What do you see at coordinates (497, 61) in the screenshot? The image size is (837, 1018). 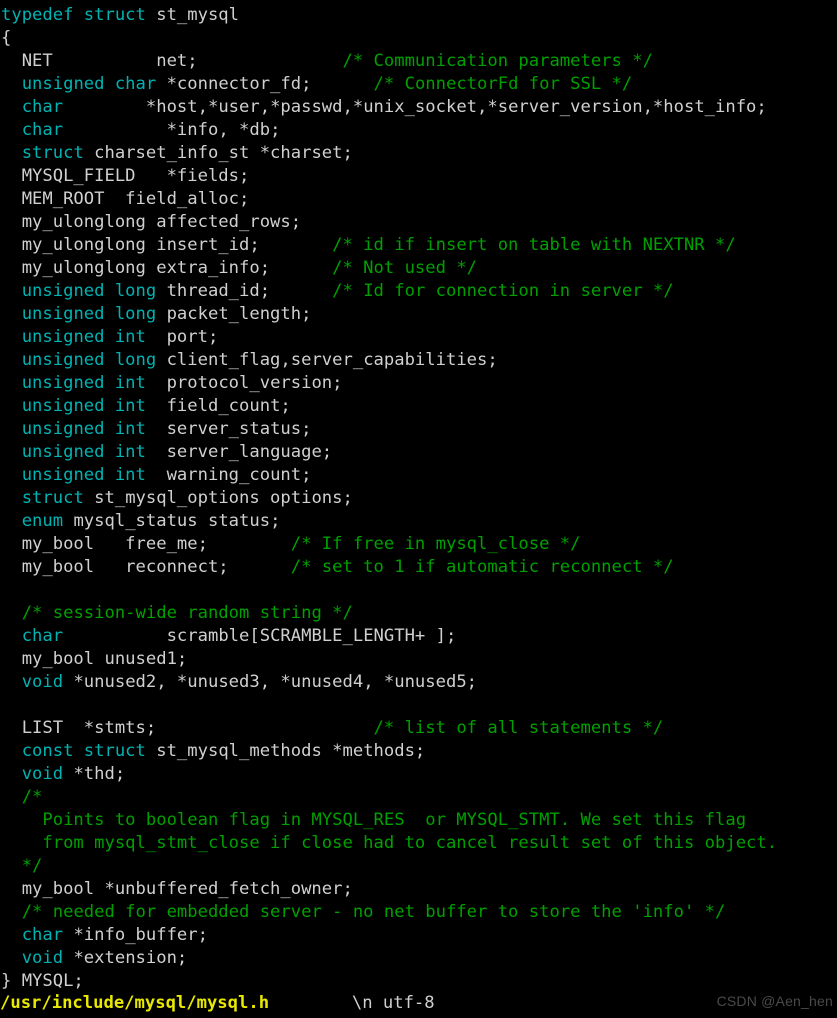 I see `code-token-cm: /* Communication parameters */` at bounding box center [497, 61].